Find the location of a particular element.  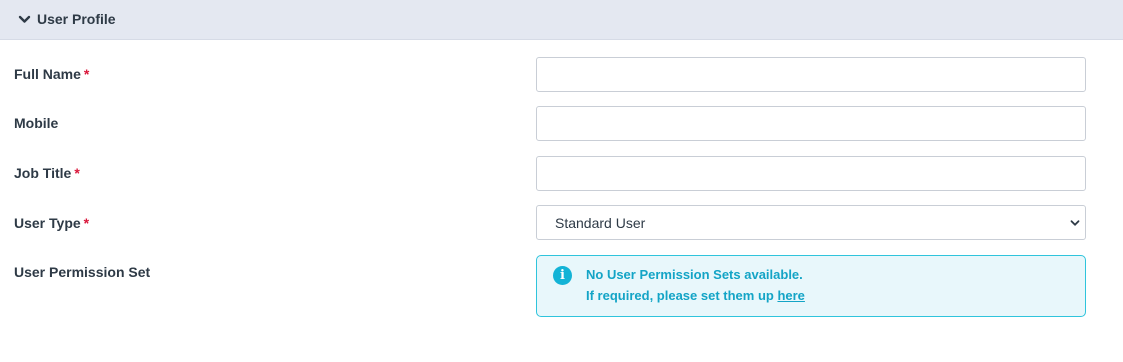

full-name-input is located at coordinates (811, 74).